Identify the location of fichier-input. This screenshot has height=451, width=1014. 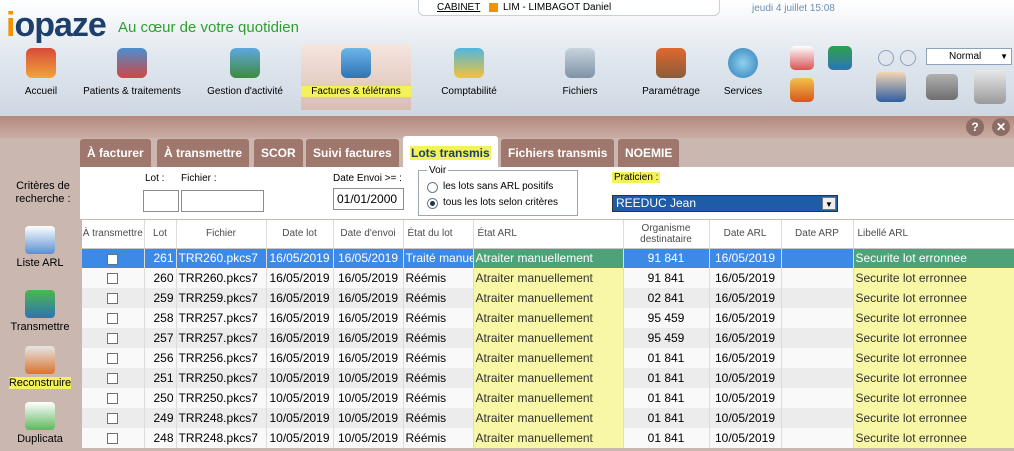
(222, 201).